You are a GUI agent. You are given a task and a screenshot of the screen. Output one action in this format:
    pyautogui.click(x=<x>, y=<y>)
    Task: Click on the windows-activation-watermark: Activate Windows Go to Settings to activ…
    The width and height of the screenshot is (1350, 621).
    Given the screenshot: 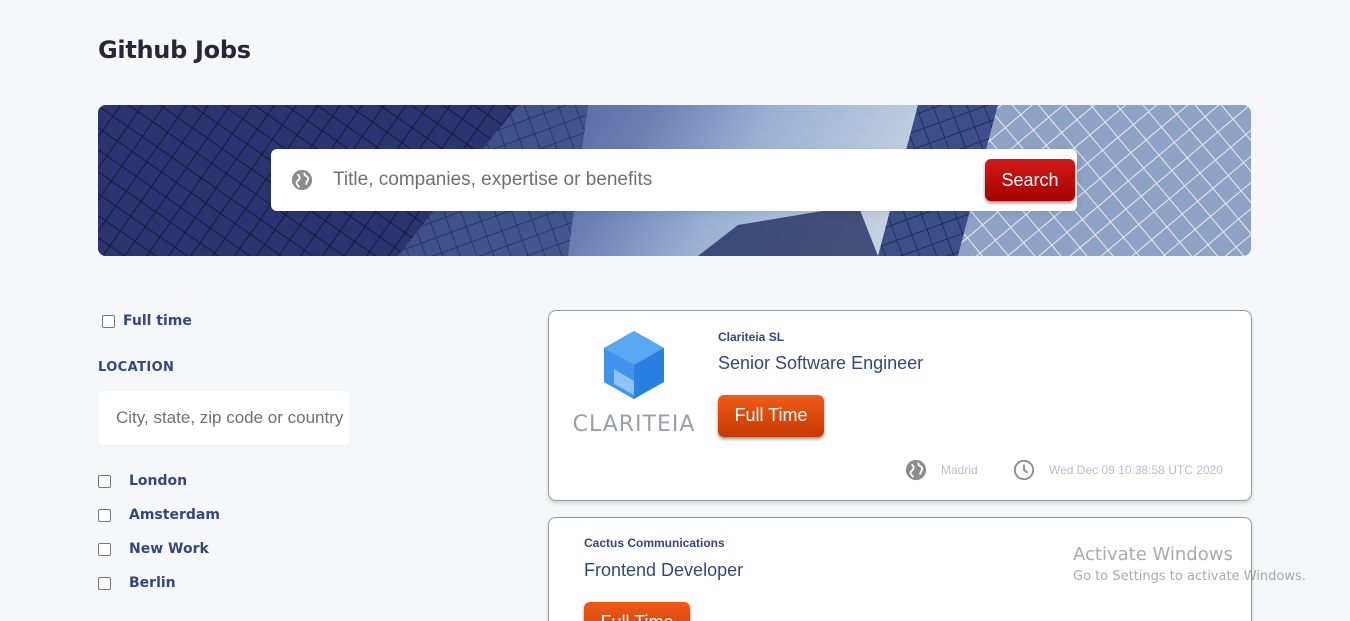 What is the action you would take?
    pyautogui.click(x=1189, y=564)
    